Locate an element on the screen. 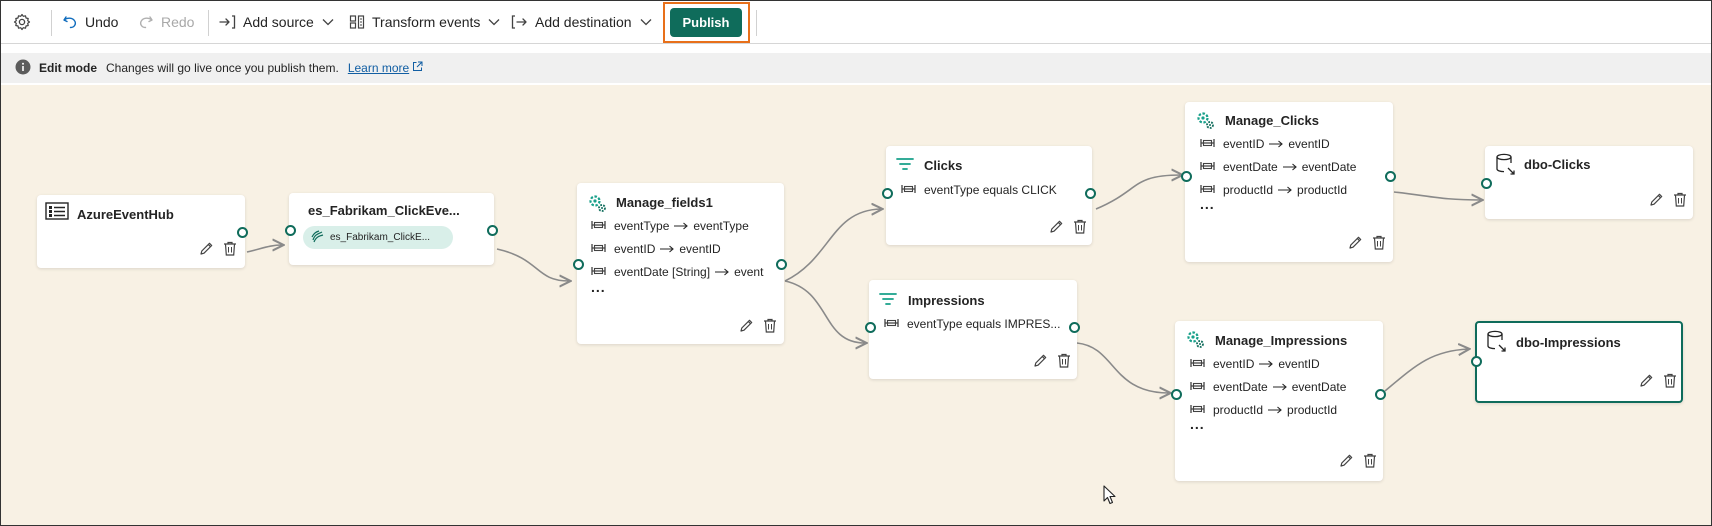 The height and width of the screenshot is (526, 1712). mouse-cursor-icon is located at coordinates (1110, 497).